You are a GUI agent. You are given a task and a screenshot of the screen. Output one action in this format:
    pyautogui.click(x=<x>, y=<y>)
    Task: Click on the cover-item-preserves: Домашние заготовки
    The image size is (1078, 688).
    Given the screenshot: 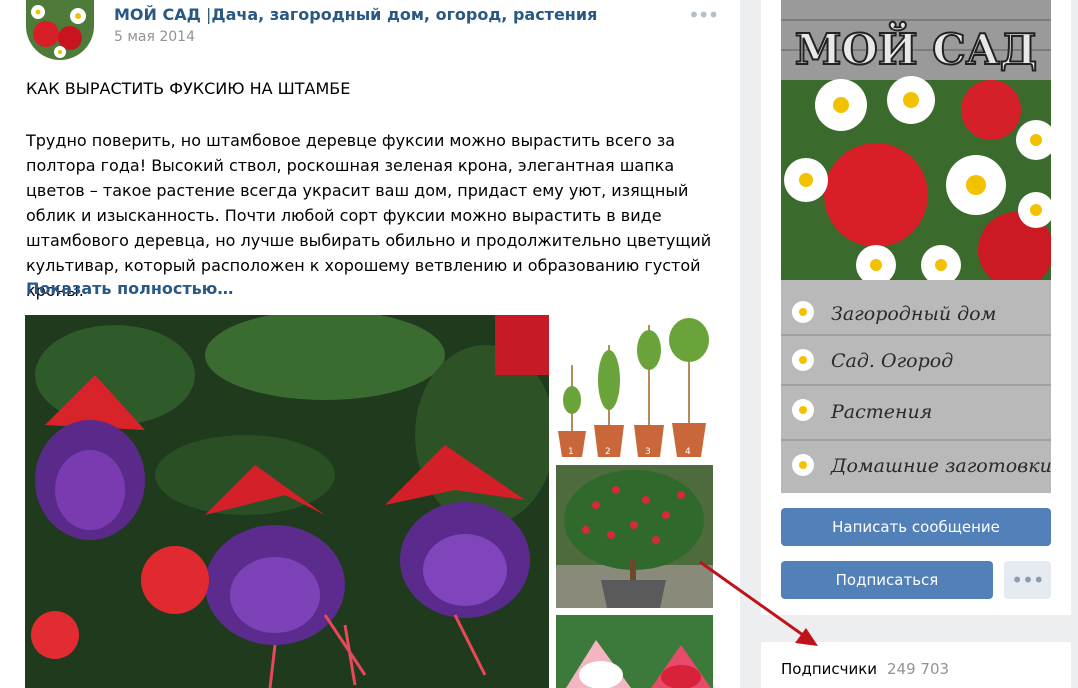 What is the action you would take?
    pyautogui.click(x=940, y=466)
    